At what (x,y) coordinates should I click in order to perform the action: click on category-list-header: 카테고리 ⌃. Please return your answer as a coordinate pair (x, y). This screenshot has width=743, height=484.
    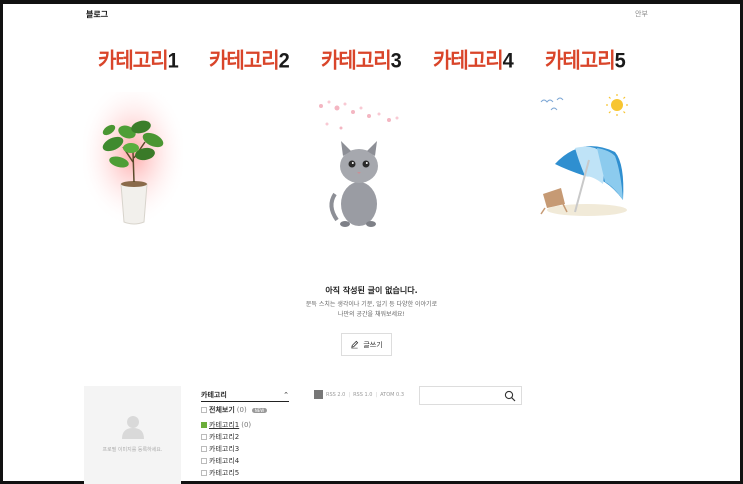
    Looking at the image, I should click on (245, 395).